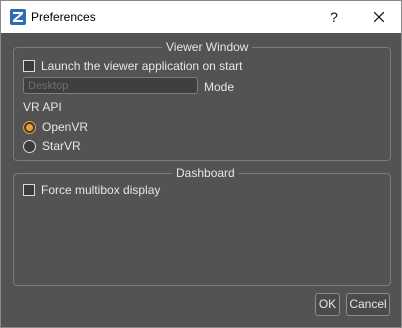 This screenshot has height=328, width=402. What do you see at coordinates (368, 304) in the screenshot?
I see `cancel-button: Cancel` at bounding box center [368, 304].